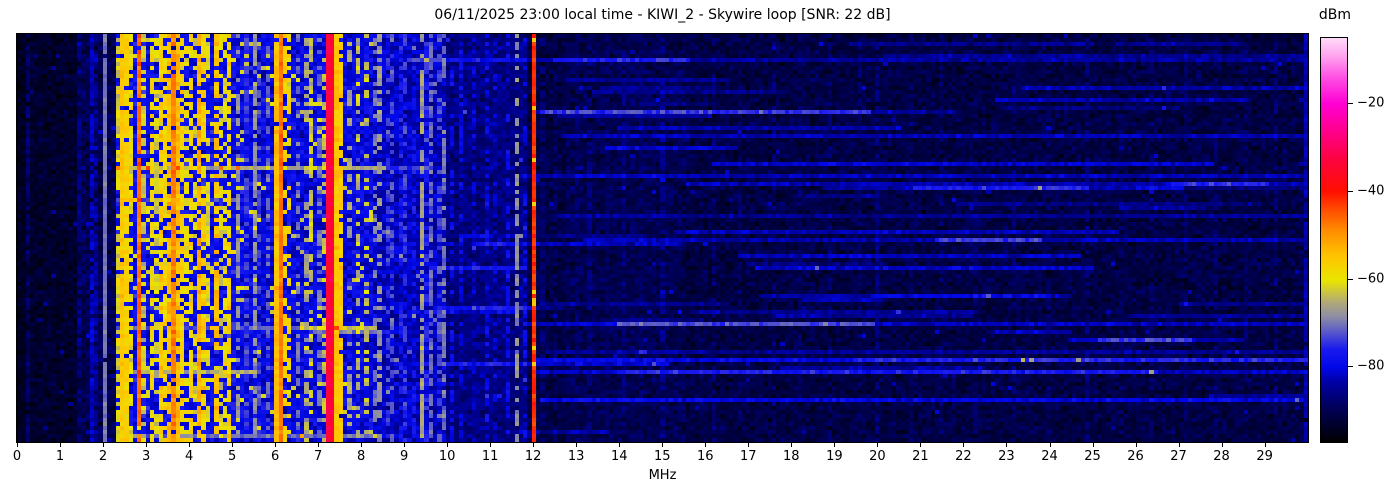  What do you see at coordinates (662, 475) in the screenshot?
I see `x-axis-label: MHz` at bounding box center [662, 475].